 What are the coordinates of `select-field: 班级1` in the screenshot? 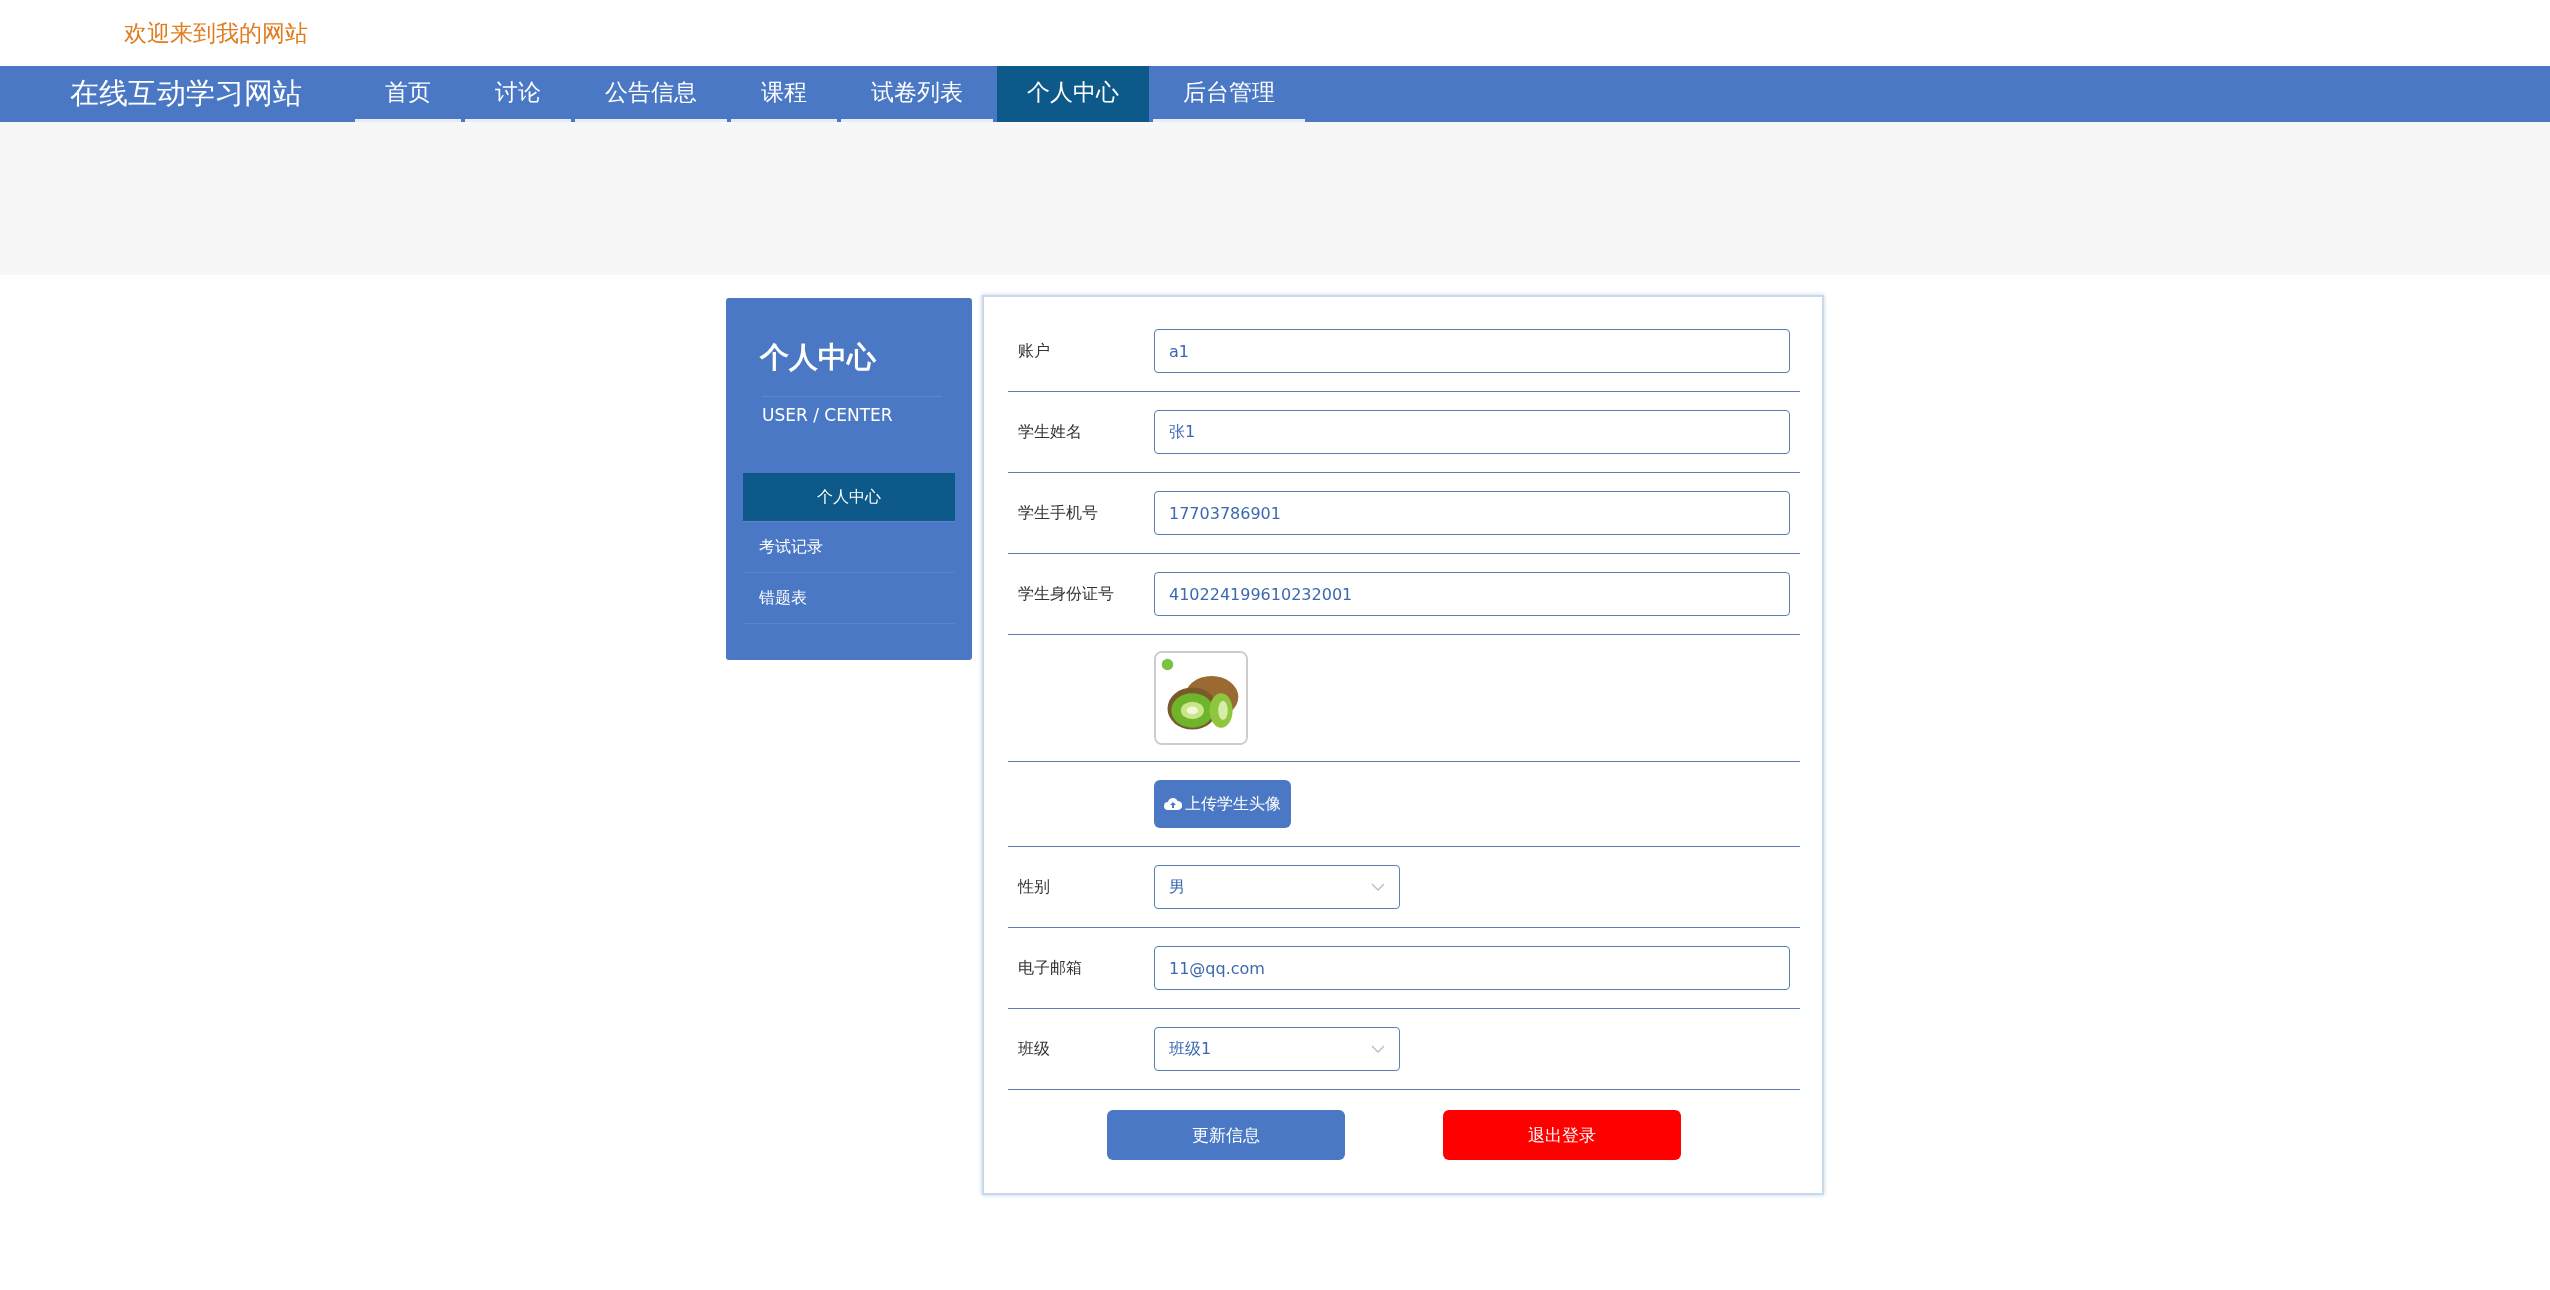 It's located at (1277, 1049).